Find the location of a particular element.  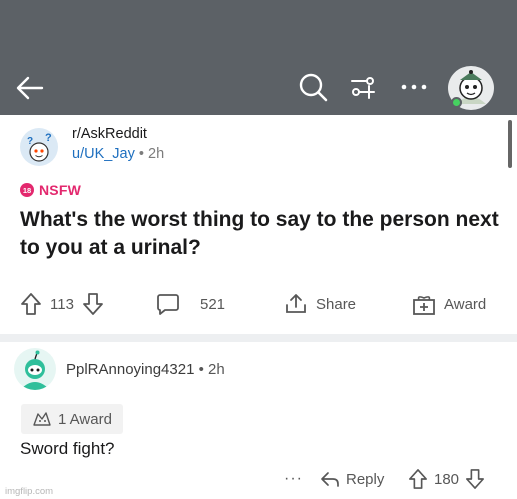

watermark: imgflip.com is located at coordinates (29, 491).